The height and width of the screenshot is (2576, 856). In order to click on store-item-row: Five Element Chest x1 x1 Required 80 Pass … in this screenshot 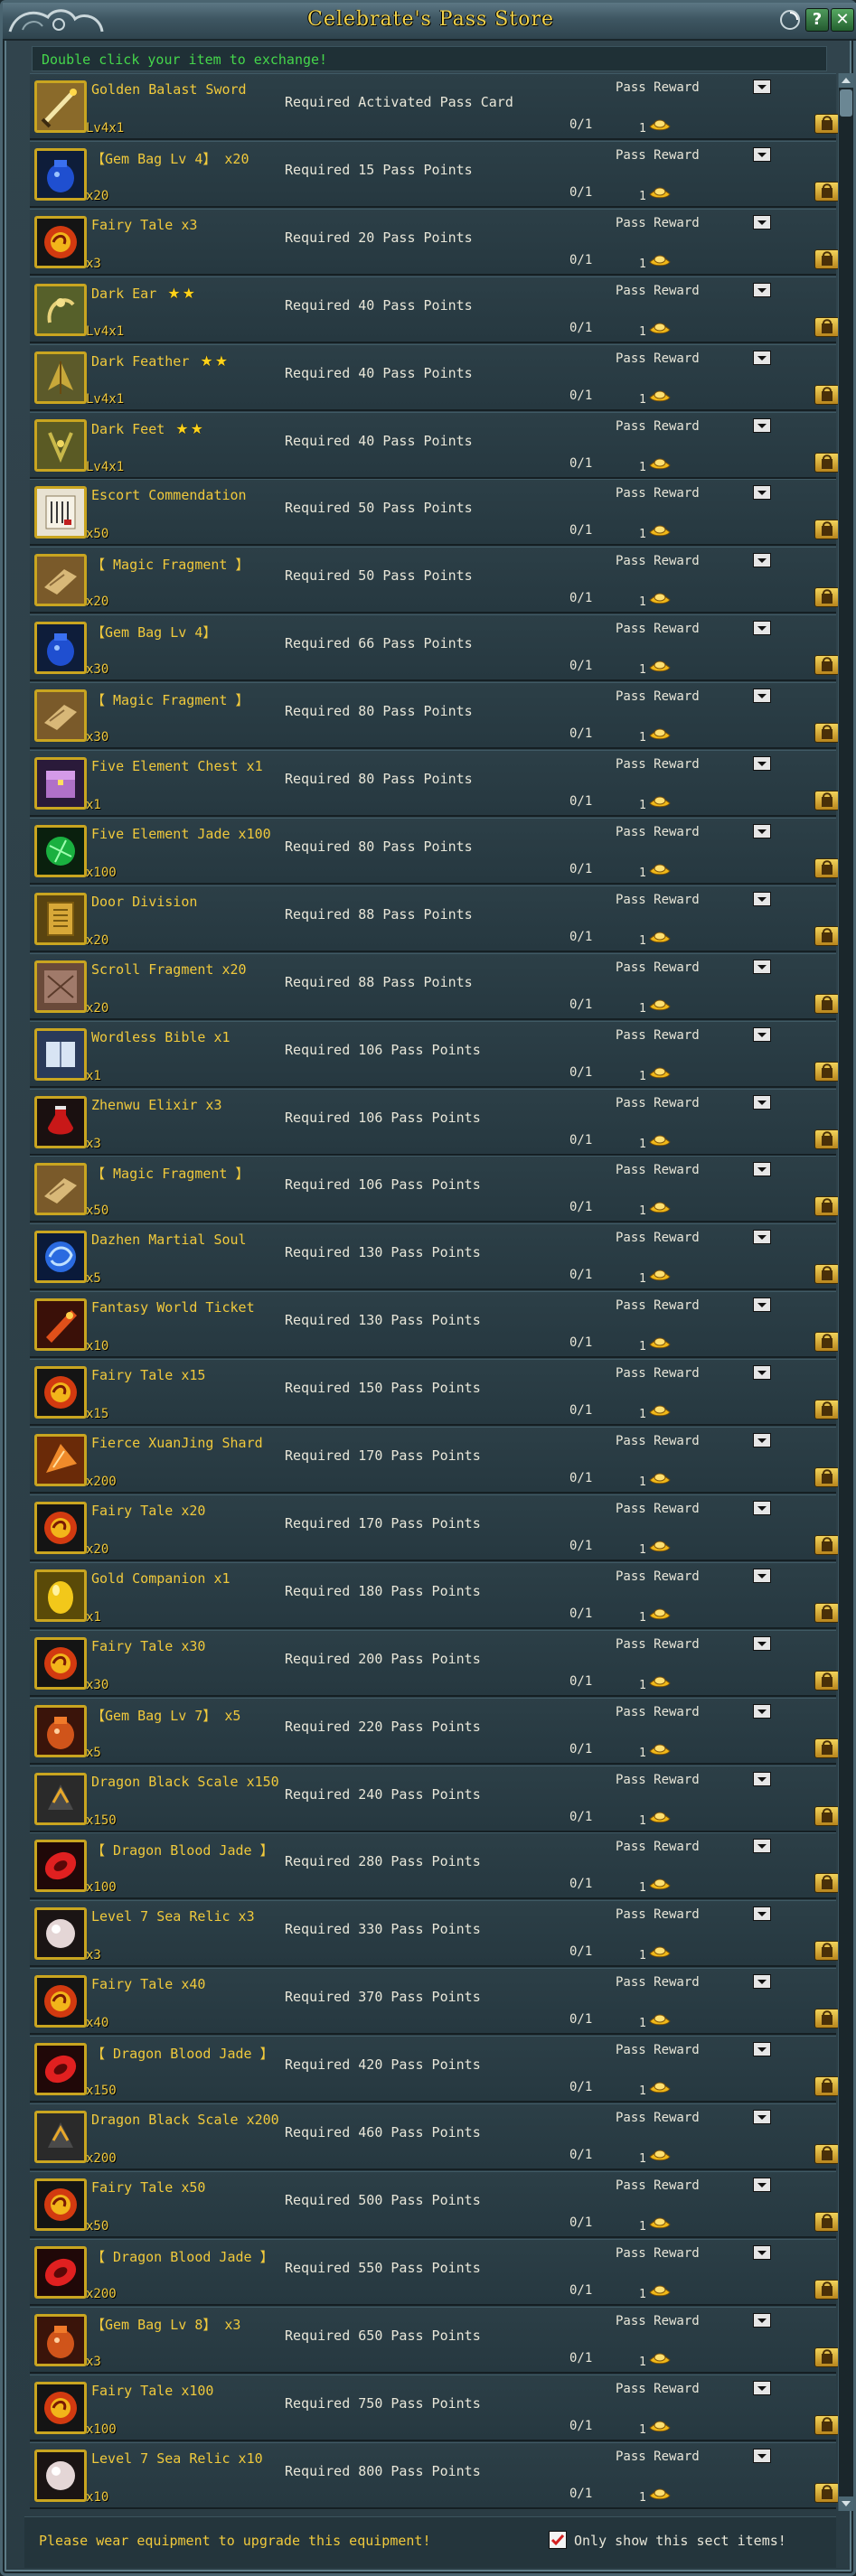, I will do `click(435, 783)`.